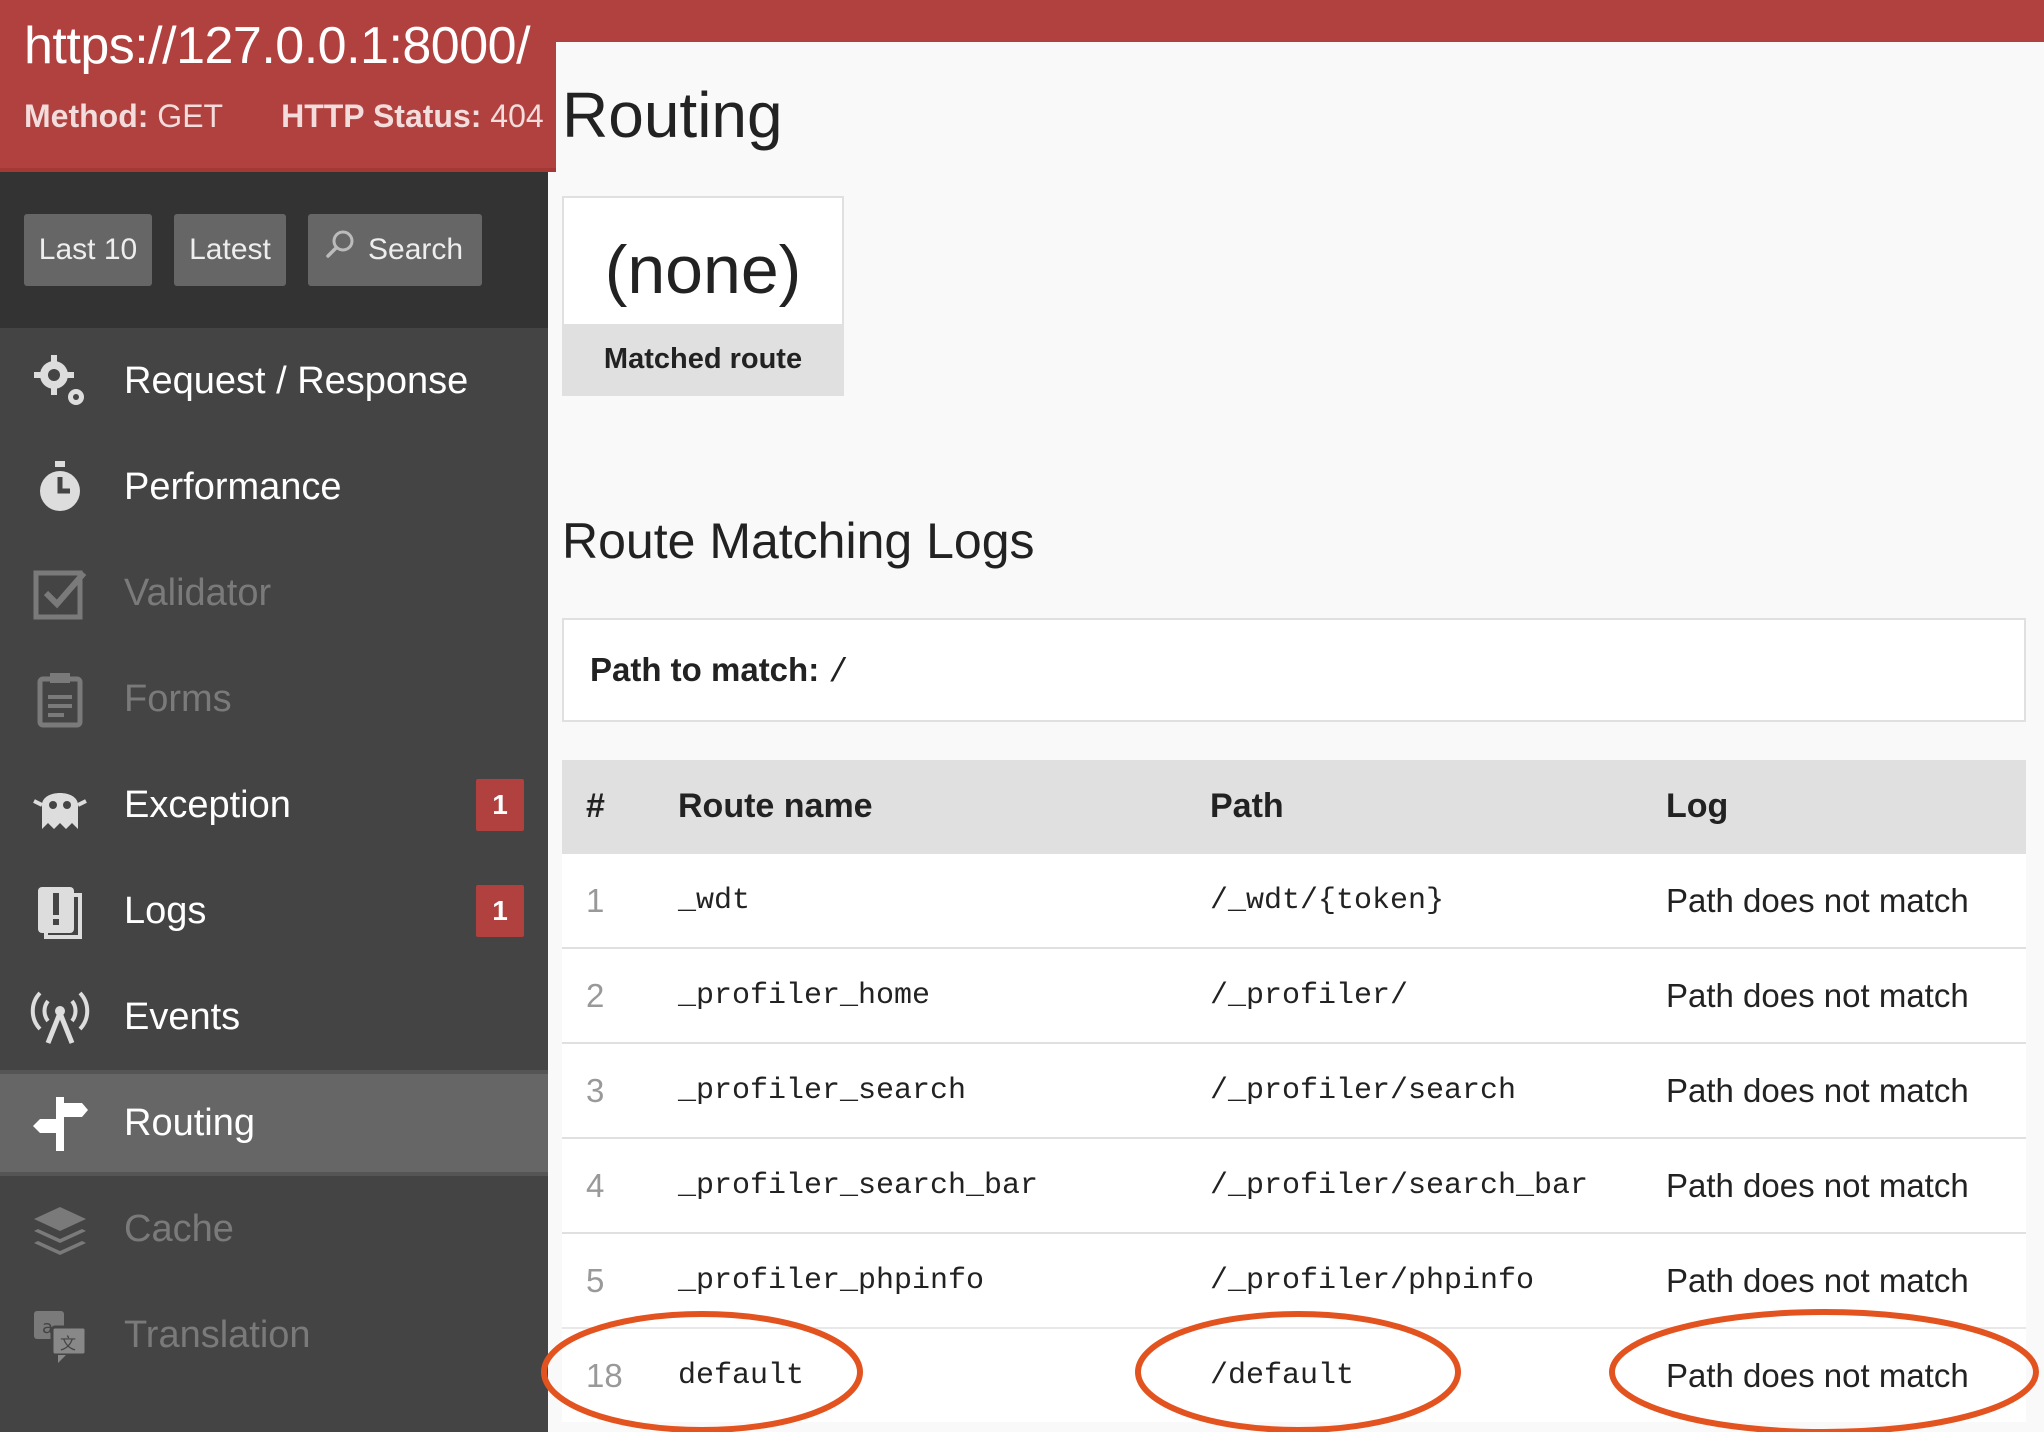 The height and width of the screenshot is (1432, 2044). I want to click on search-button: Search, so click(395, 250).